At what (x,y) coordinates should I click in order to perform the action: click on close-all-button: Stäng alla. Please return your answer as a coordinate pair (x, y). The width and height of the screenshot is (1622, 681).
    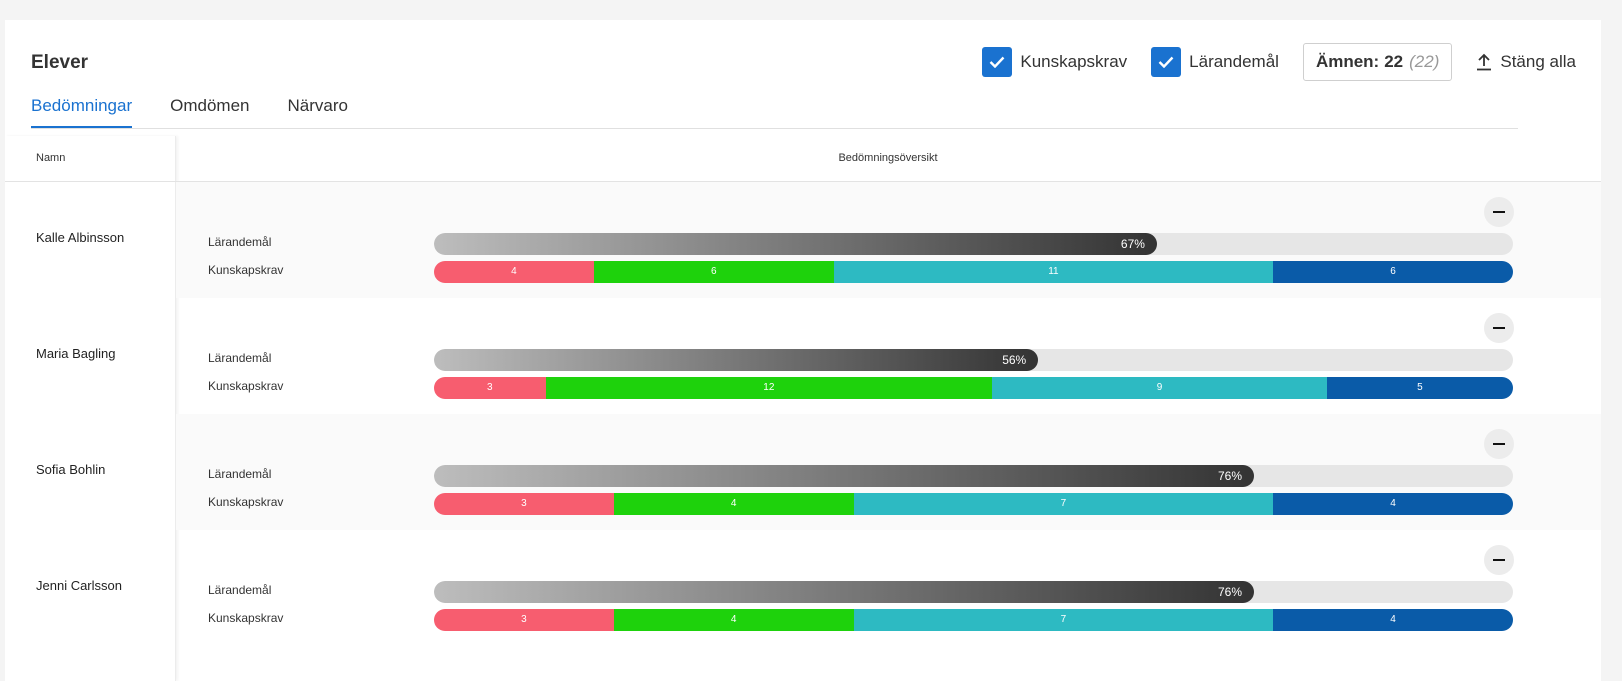
    Looking at the image, I should click on (1526, 62).